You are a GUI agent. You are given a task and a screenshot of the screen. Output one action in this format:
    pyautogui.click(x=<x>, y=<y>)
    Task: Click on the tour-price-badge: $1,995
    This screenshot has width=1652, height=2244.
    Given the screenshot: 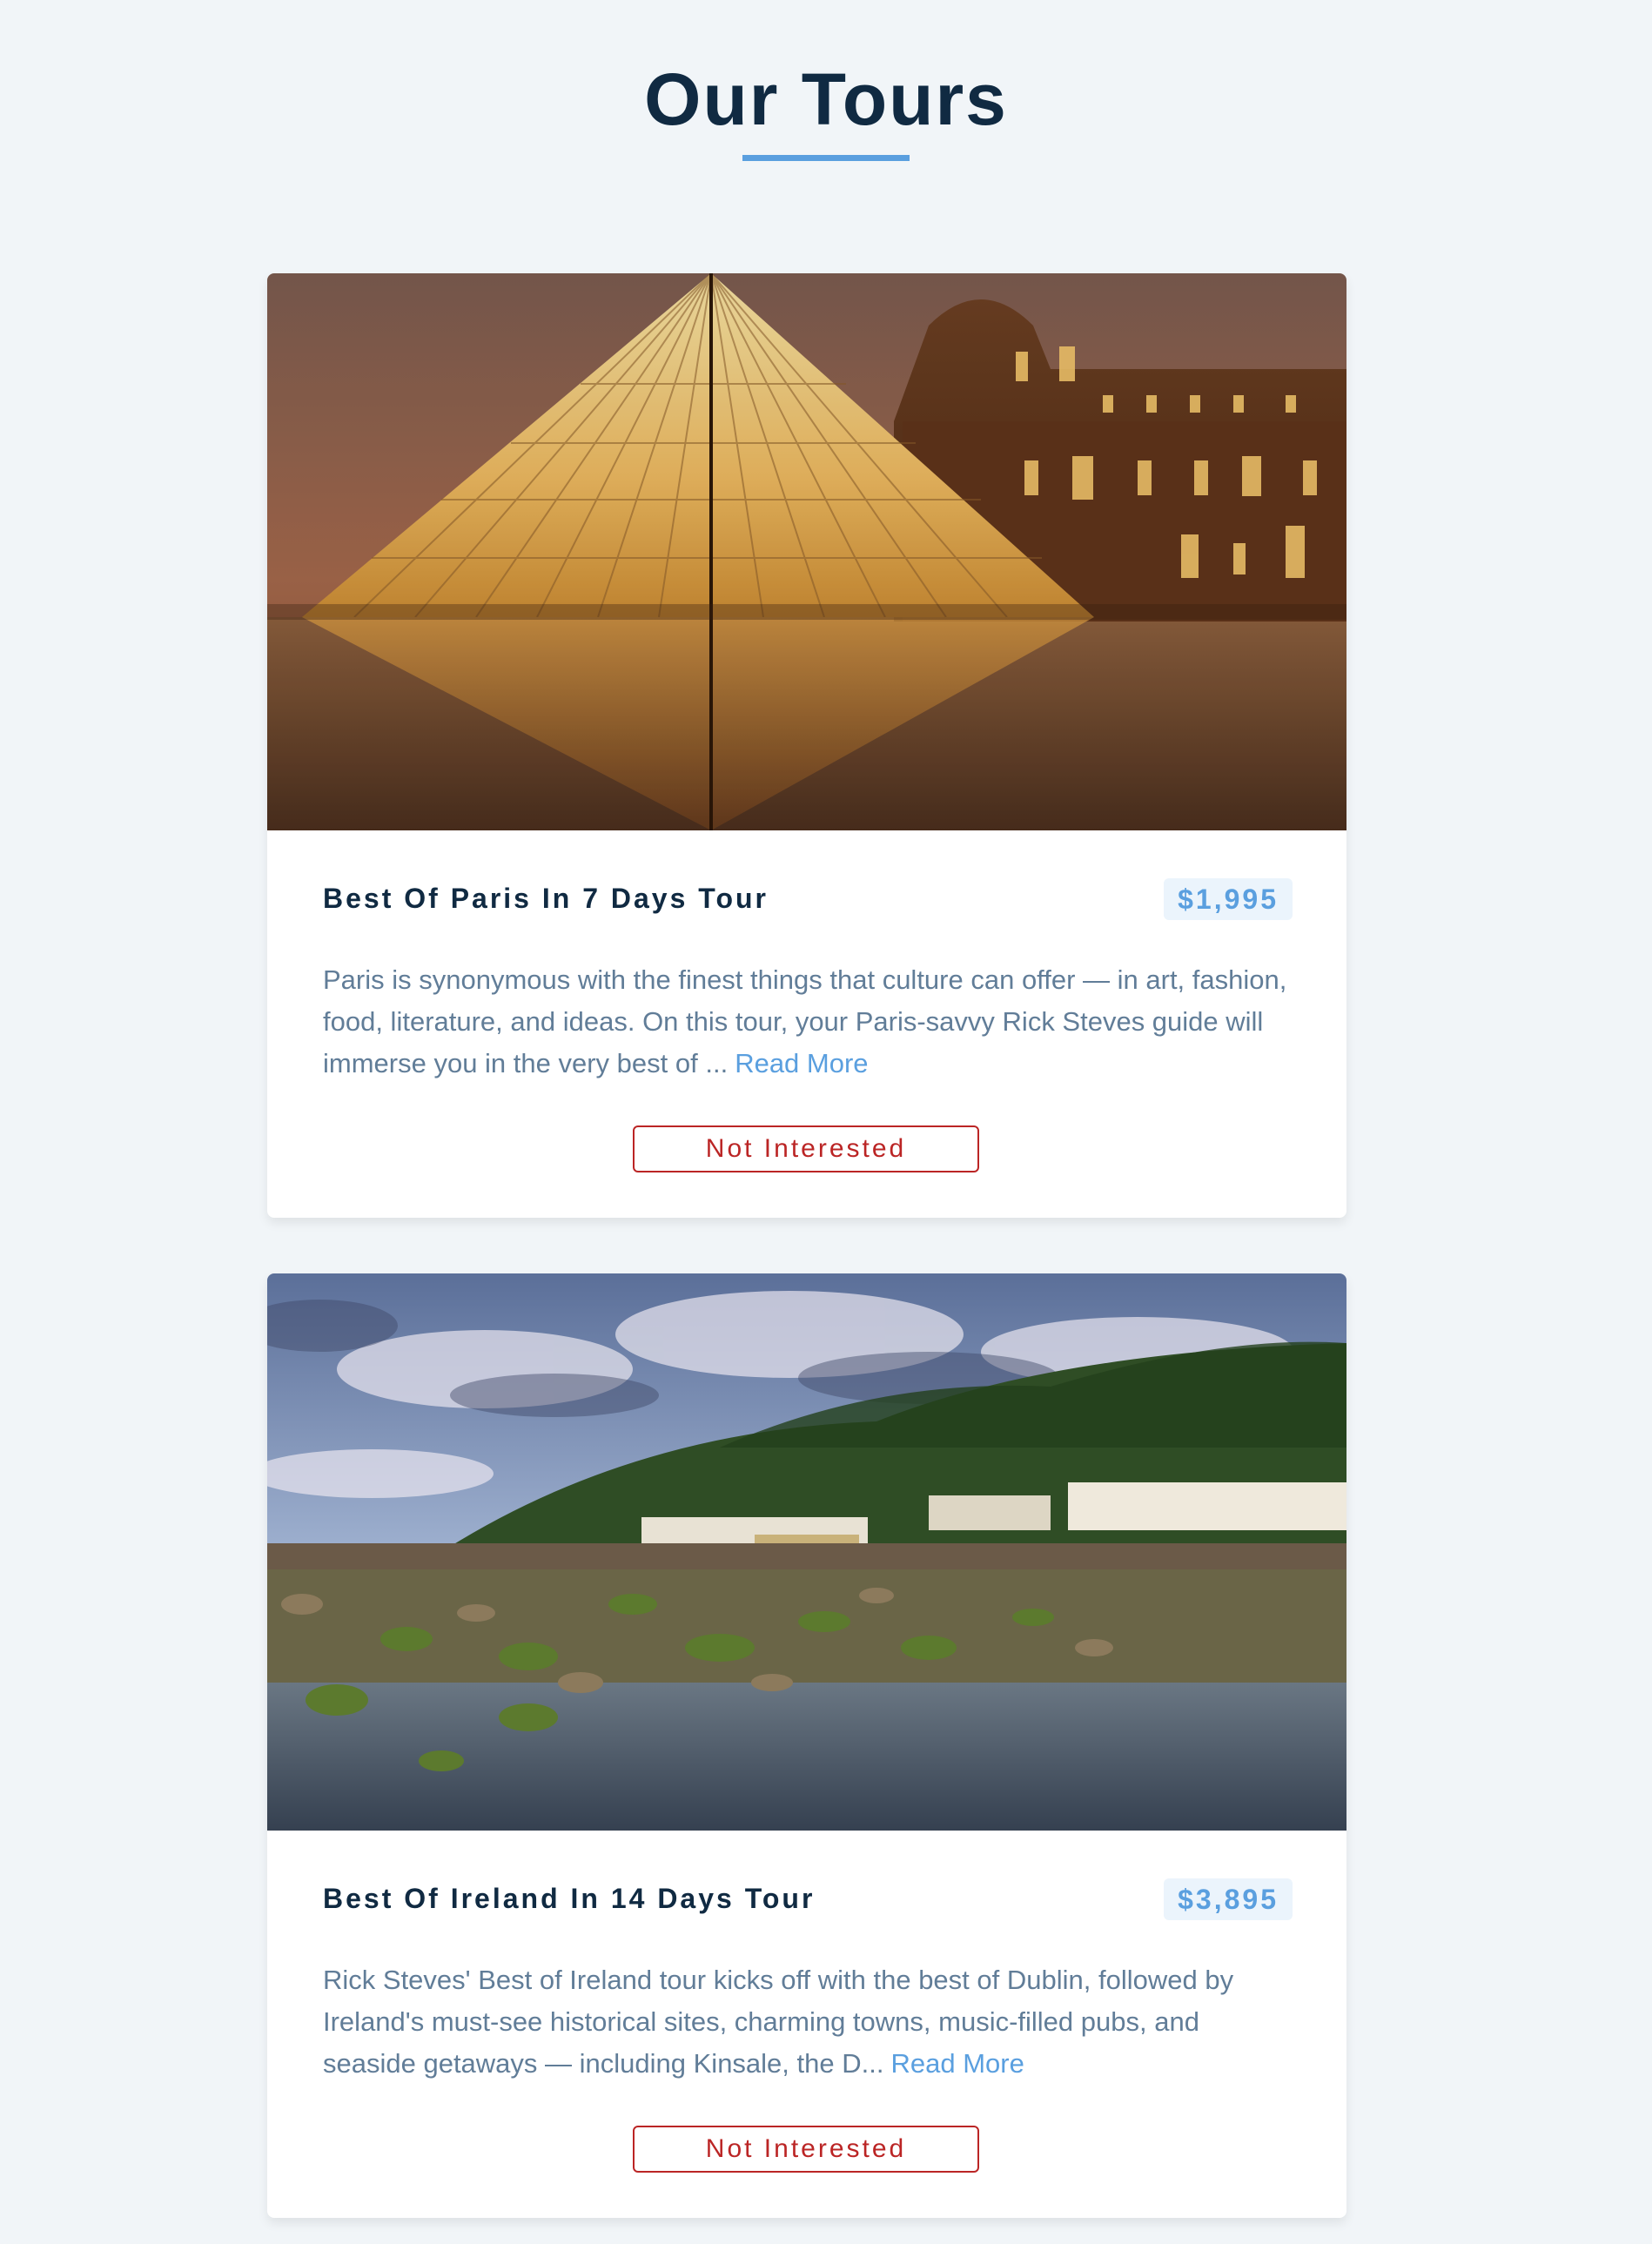 What is the action you would take?
    pyautogui.click(x=1228, y=899)
    